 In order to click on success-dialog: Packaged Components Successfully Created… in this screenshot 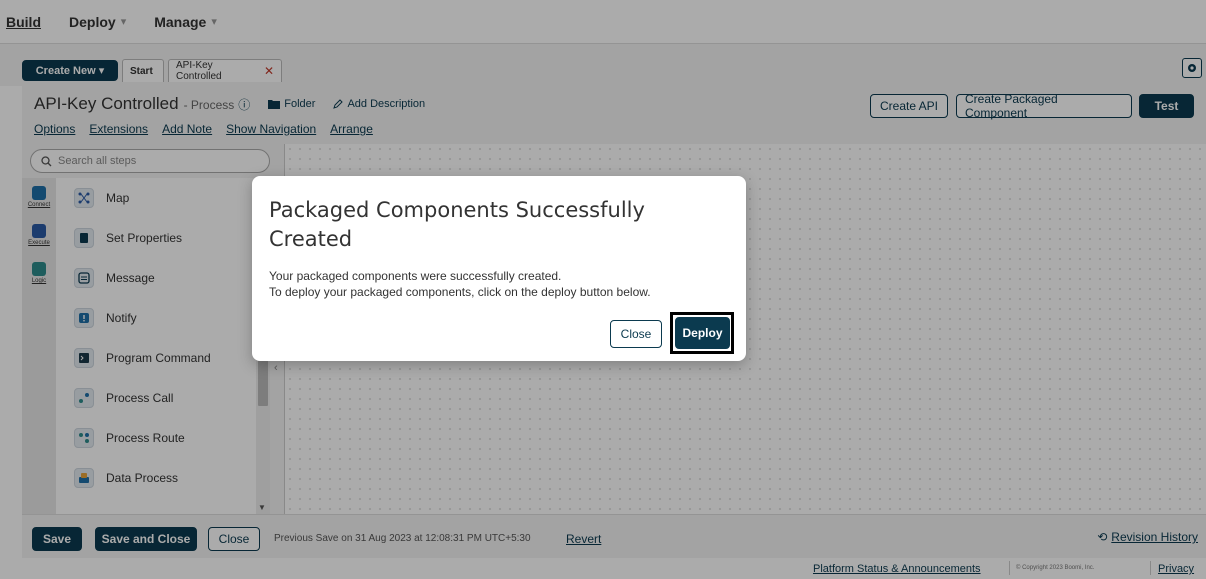, I will do `click(499, 268)`.